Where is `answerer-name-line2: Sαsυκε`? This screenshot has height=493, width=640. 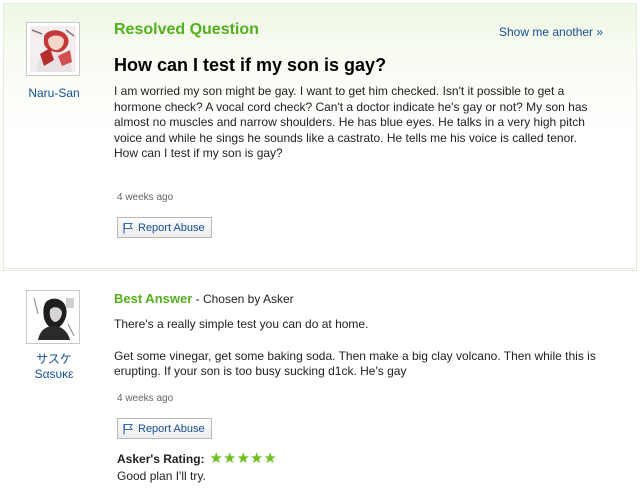
answerer-name-line2: Sαsυκε is located at coordinates (54, 374).